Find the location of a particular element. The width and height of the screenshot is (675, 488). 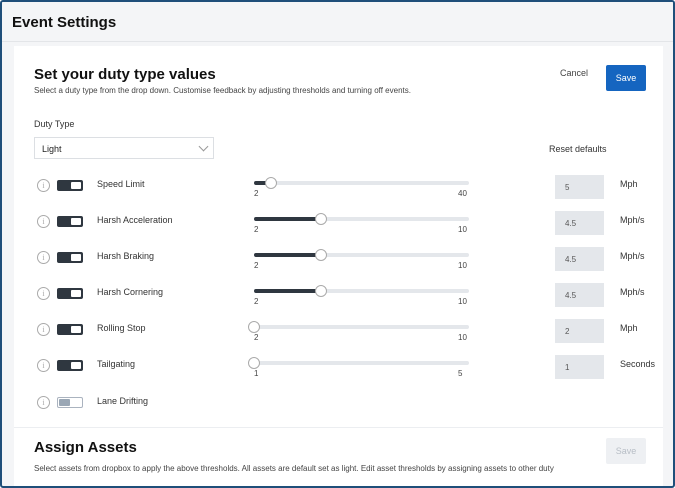

event-label: Harsh Cornering is located at coordinates (130, 292).